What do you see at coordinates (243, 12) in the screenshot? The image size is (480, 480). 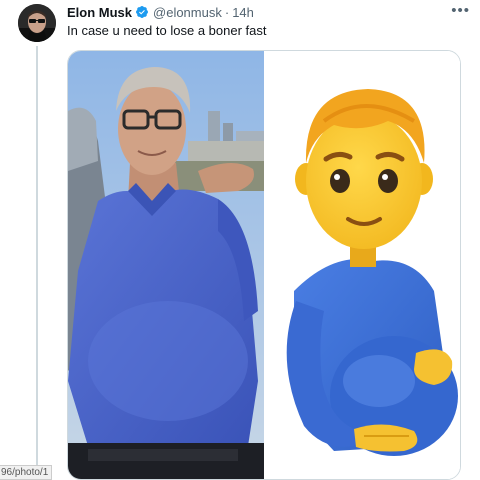 I see `tweet-time: 14h` at bounding box center [243, 12].